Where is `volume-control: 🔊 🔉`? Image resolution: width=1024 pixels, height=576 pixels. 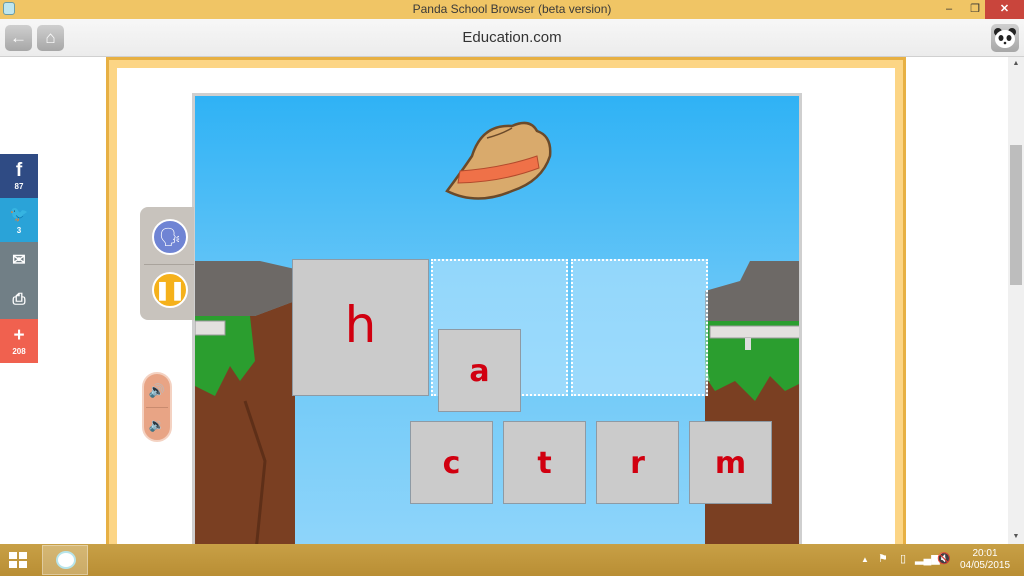
volume-control: 🔊 🔉 is located at coordinates (157, 407).